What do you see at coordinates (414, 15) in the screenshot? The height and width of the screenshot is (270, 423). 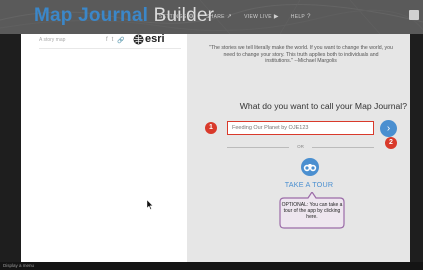 I see `window-control-button` at bounding box center [414, 15].